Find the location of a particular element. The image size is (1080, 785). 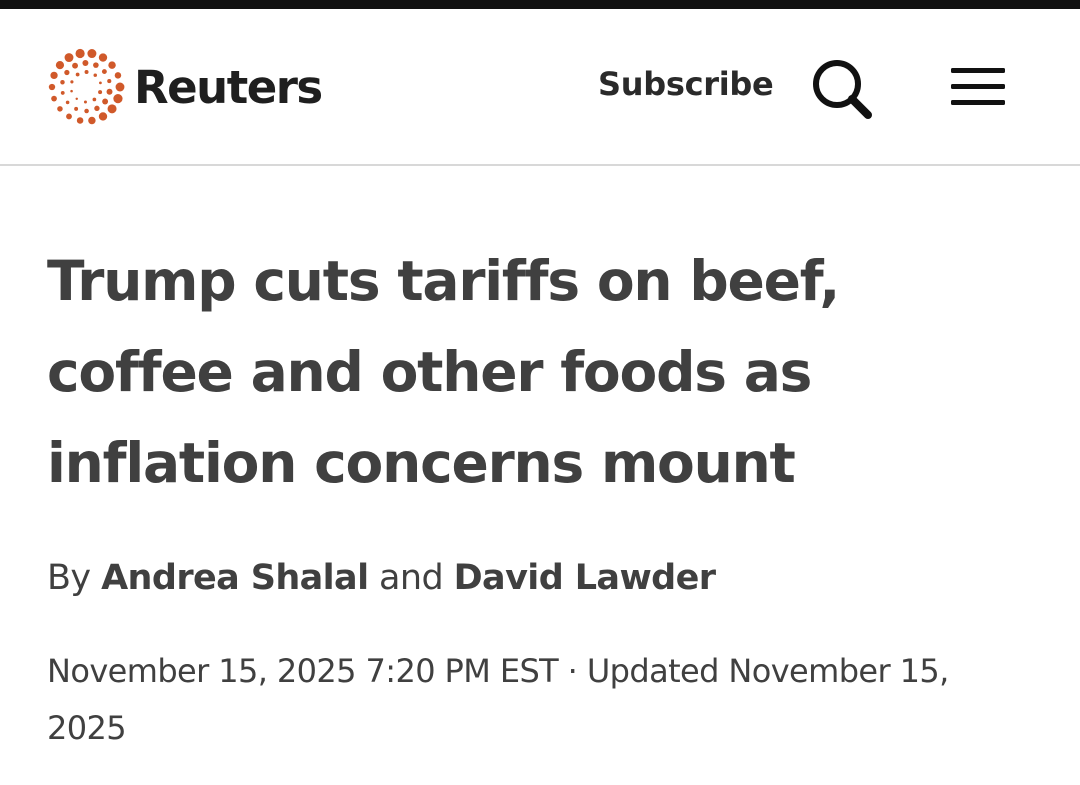

reuters-logo: Reuters is located at coordinates (184, 87).